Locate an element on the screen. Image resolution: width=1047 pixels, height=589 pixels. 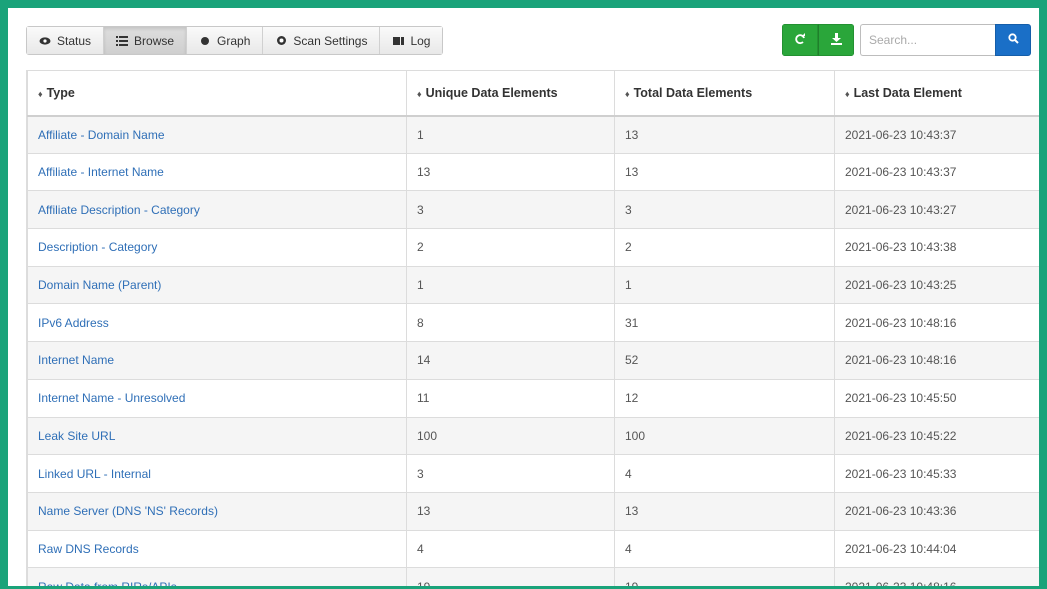
tab-browse: Browse is located at coordinates (146, 40).